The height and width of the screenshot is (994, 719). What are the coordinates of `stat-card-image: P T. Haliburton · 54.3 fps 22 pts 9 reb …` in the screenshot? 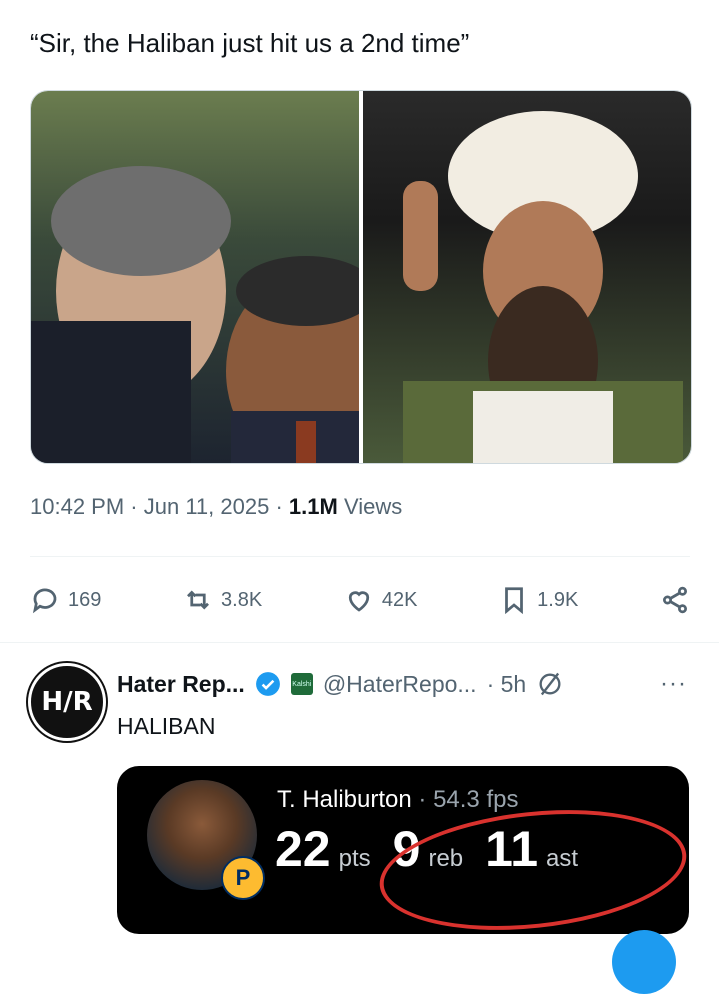 It's located at (403, 850).